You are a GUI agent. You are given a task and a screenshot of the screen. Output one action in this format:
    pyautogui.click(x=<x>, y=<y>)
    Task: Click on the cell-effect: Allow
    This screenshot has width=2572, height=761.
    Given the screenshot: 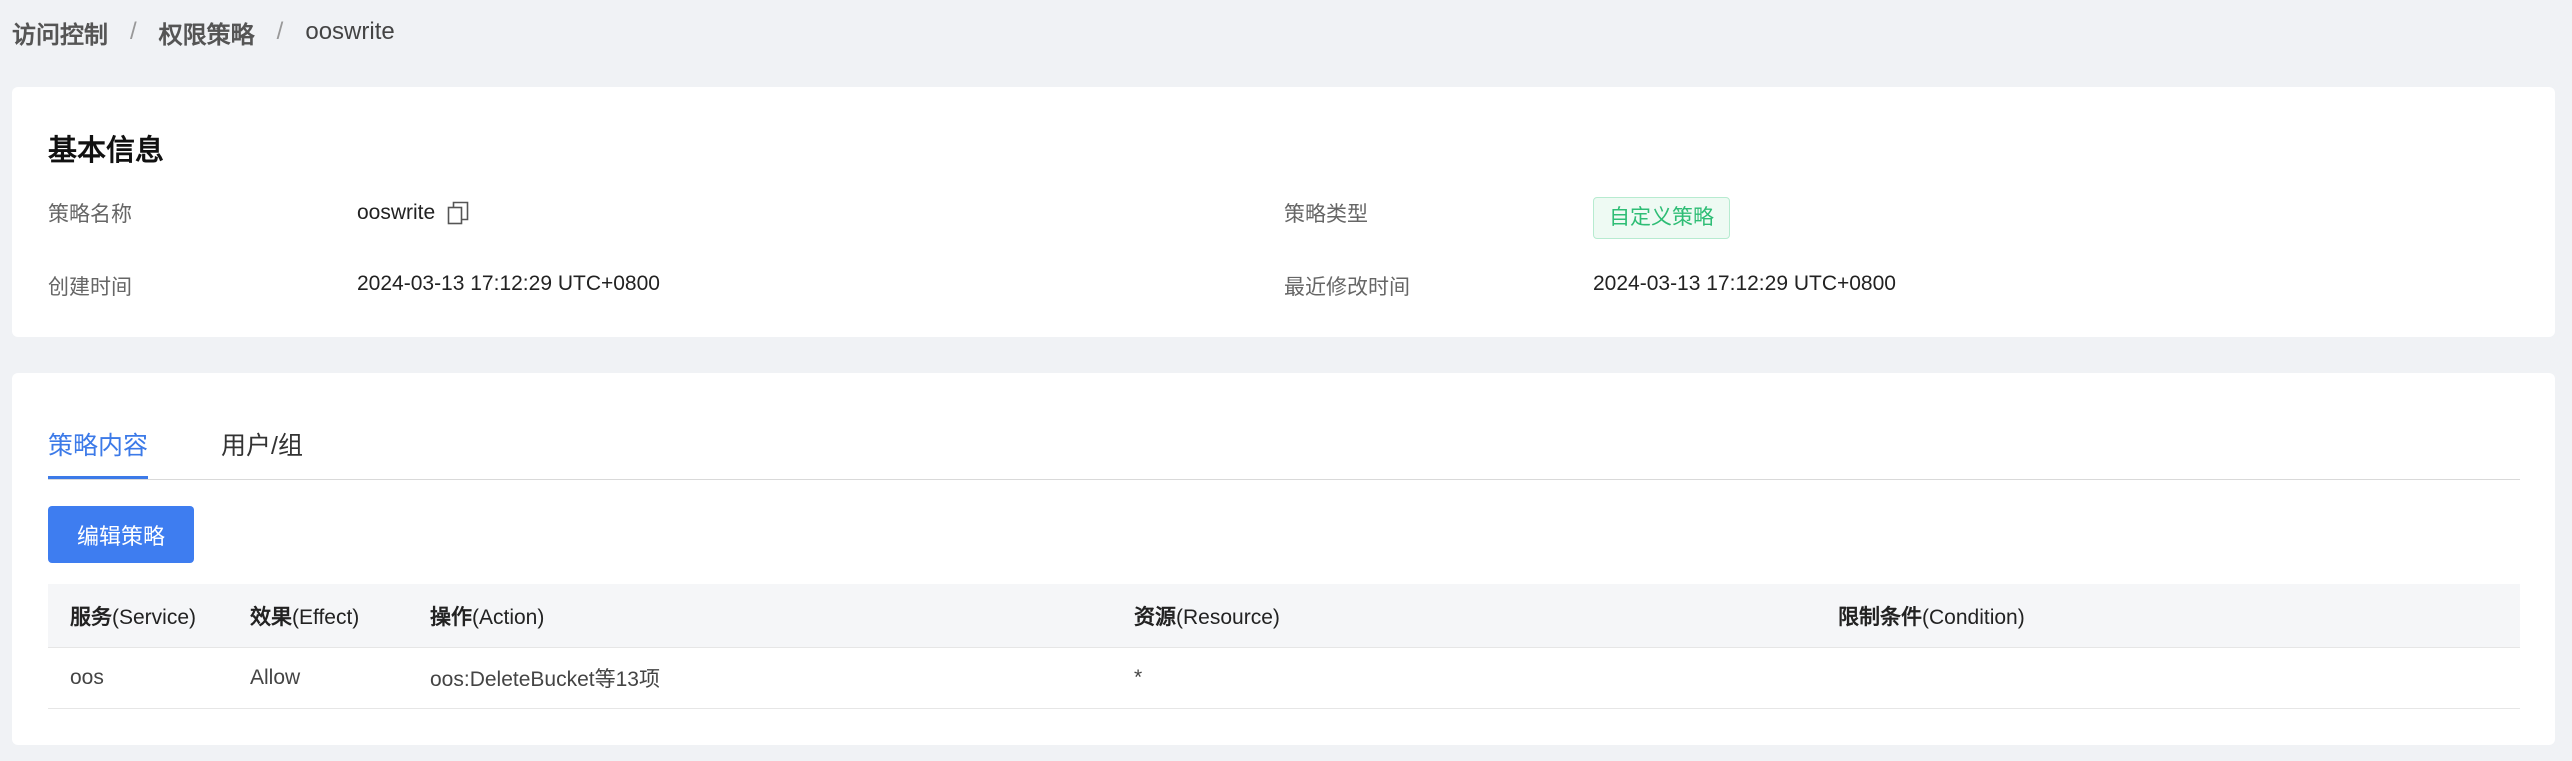 What is the action you would take?
    pyautogui.click(x=318, y=678)
    